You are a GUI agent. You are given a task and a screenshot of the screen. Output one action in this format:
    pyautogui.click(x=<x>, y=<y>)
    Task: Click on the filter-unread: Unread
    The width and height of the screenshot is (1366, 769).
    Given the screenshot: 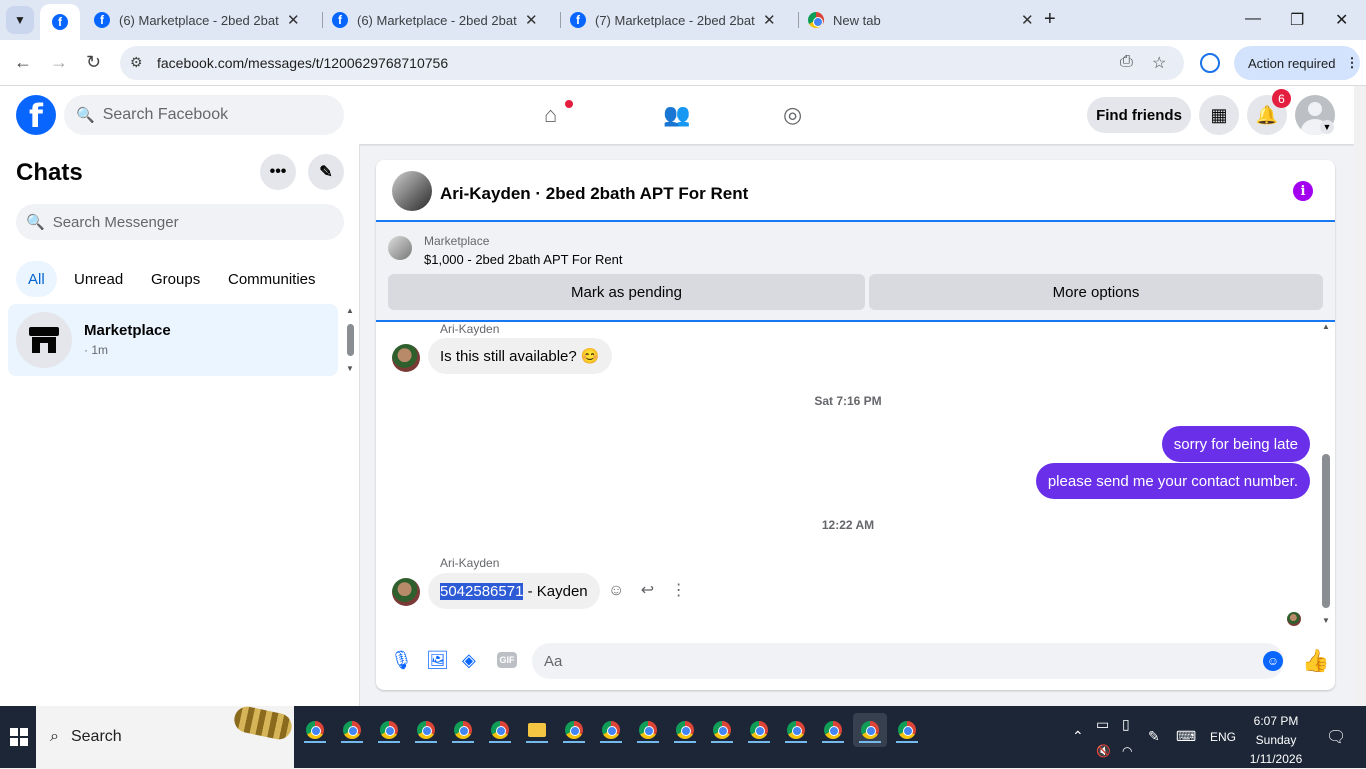 What is the action you would take?
    pyautogui.click(x=98, y=279)
    